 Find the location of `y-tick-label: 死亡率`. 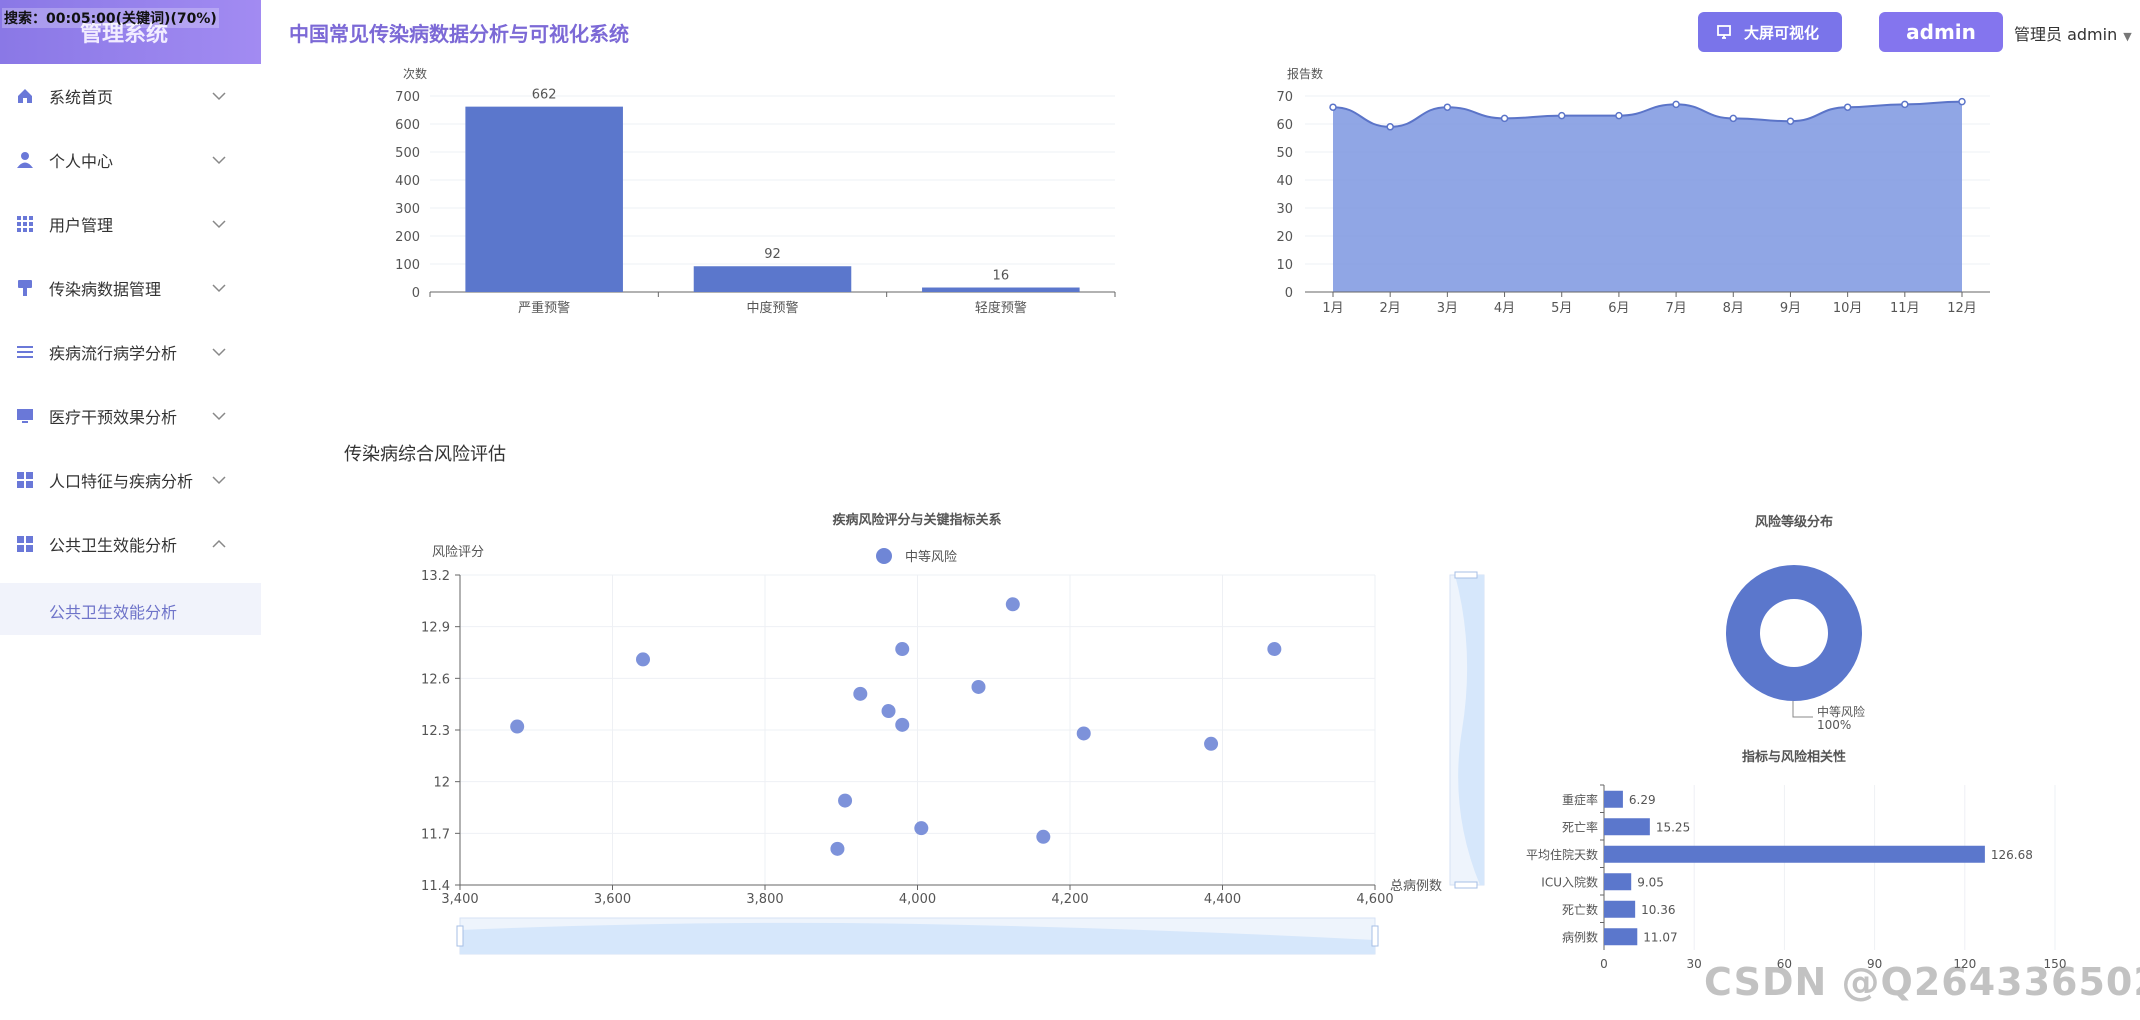

y-tick-label: 死亡率 is located at coordinates (1580, 826).